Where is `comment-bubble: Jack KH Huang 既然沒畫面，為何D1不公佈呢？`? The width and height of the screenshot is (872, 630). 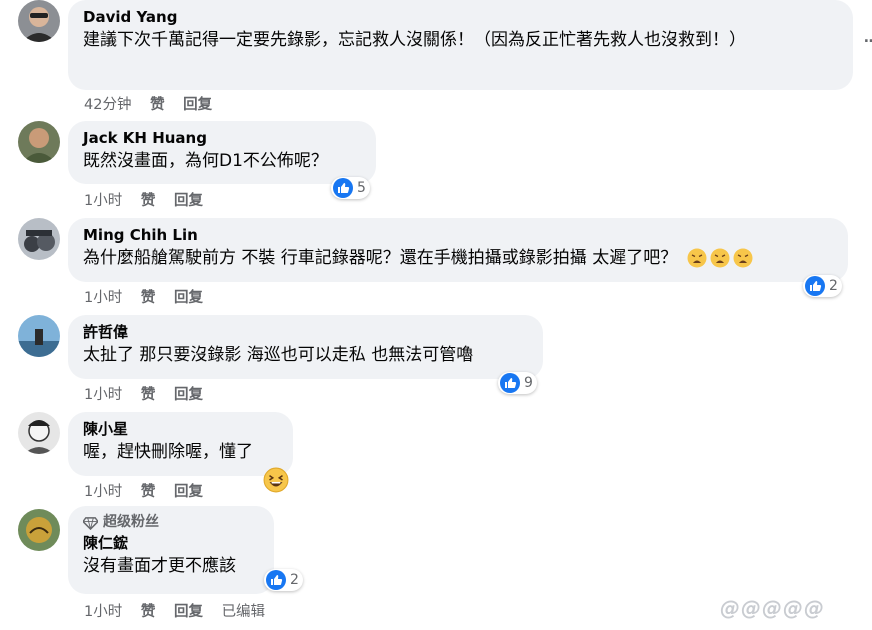
comment-bubble: Jack KH Huang 既然沒畫面，為何D1不公佈呢？ is located at coordinates (222, 152).